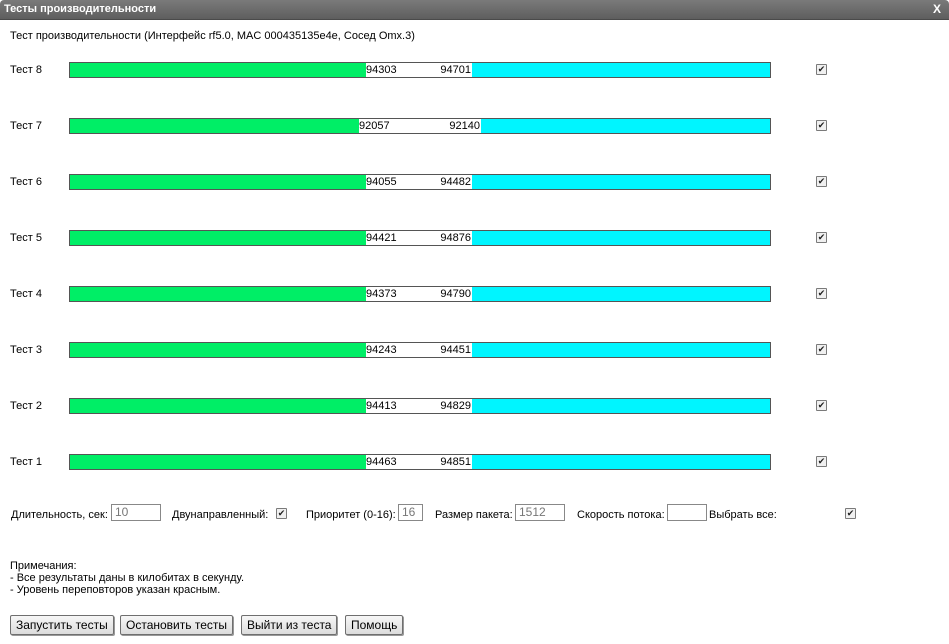  What do you see at coordinates (420, 182) in the screenshot?
I see `throughput-bar: 94055 94482` at bounding box center [420, 182].